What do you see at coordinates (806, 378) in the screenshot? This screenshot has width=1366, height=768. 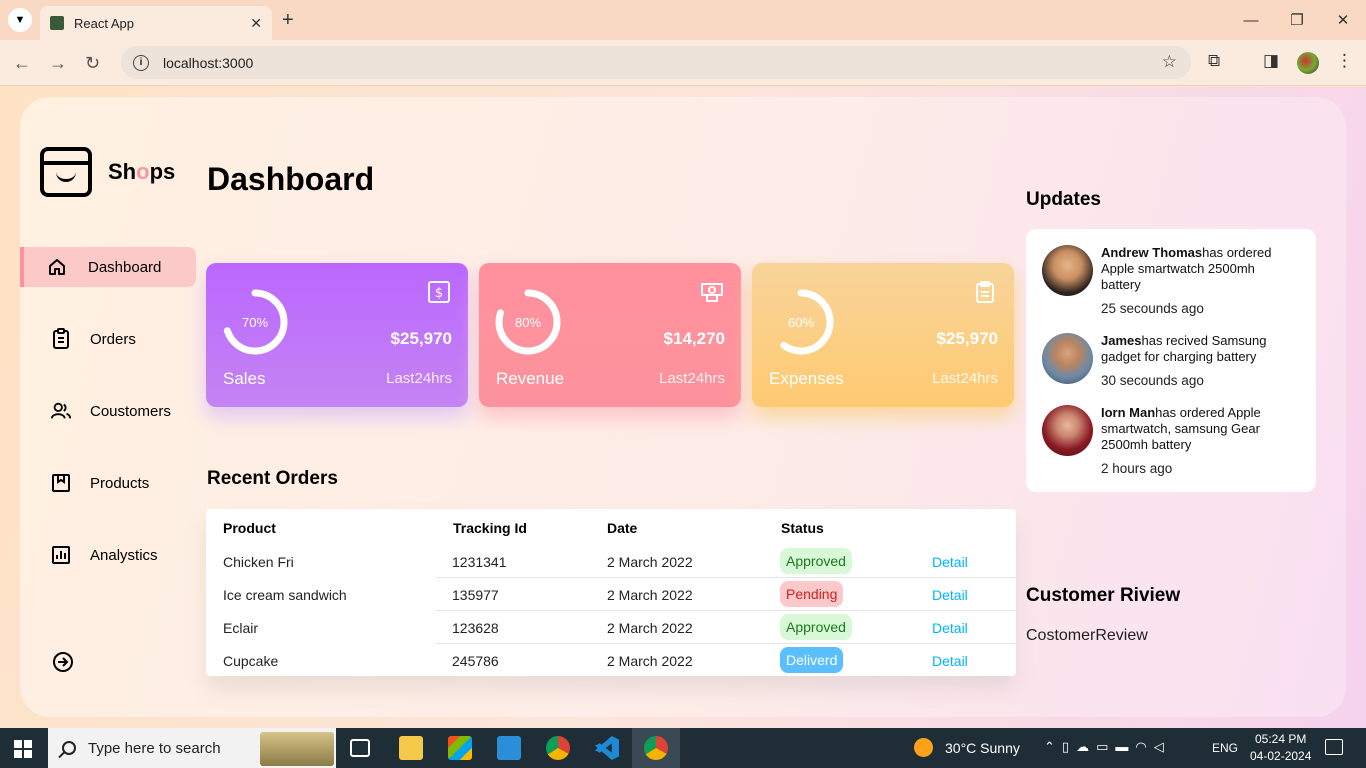 I see `expenses-label: Expenses` at bounding box center [806, 378].